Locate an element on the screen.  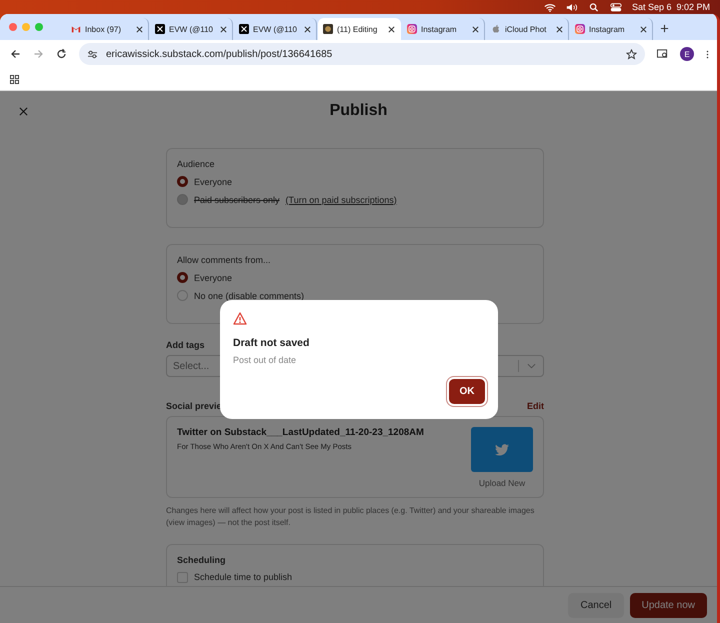
apps-grid-icon is located at coordinates (14, 79).